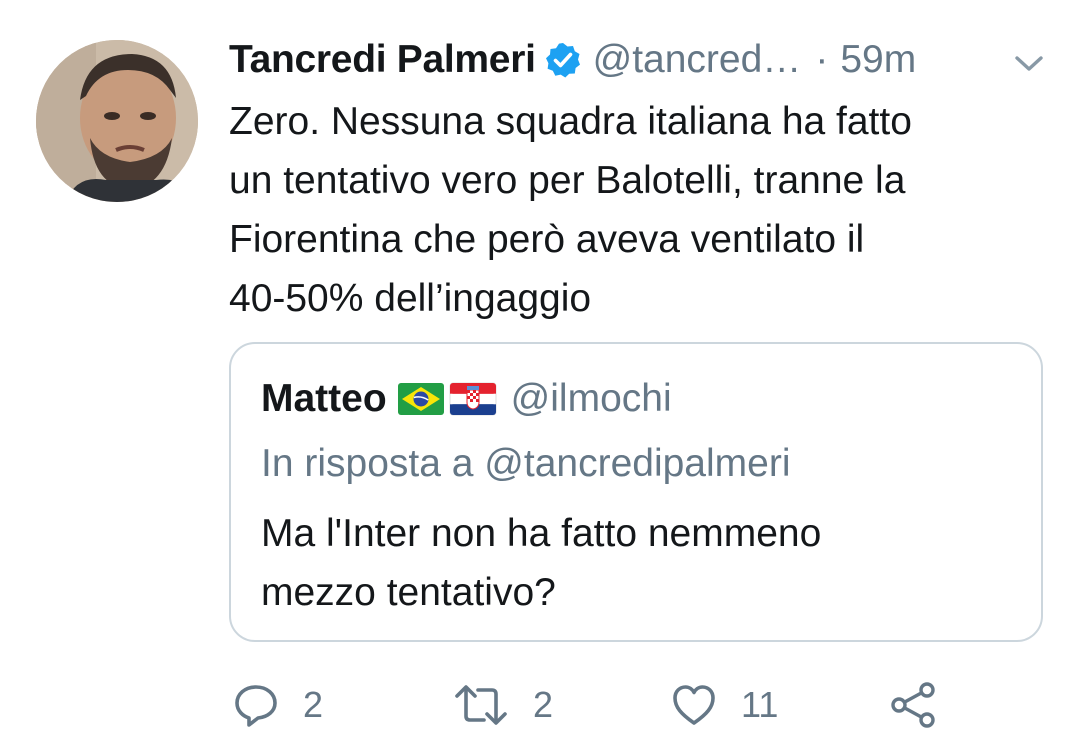 The image size is (1074, 756). I want to click on flag-croatia-icon, so click(473, 399).